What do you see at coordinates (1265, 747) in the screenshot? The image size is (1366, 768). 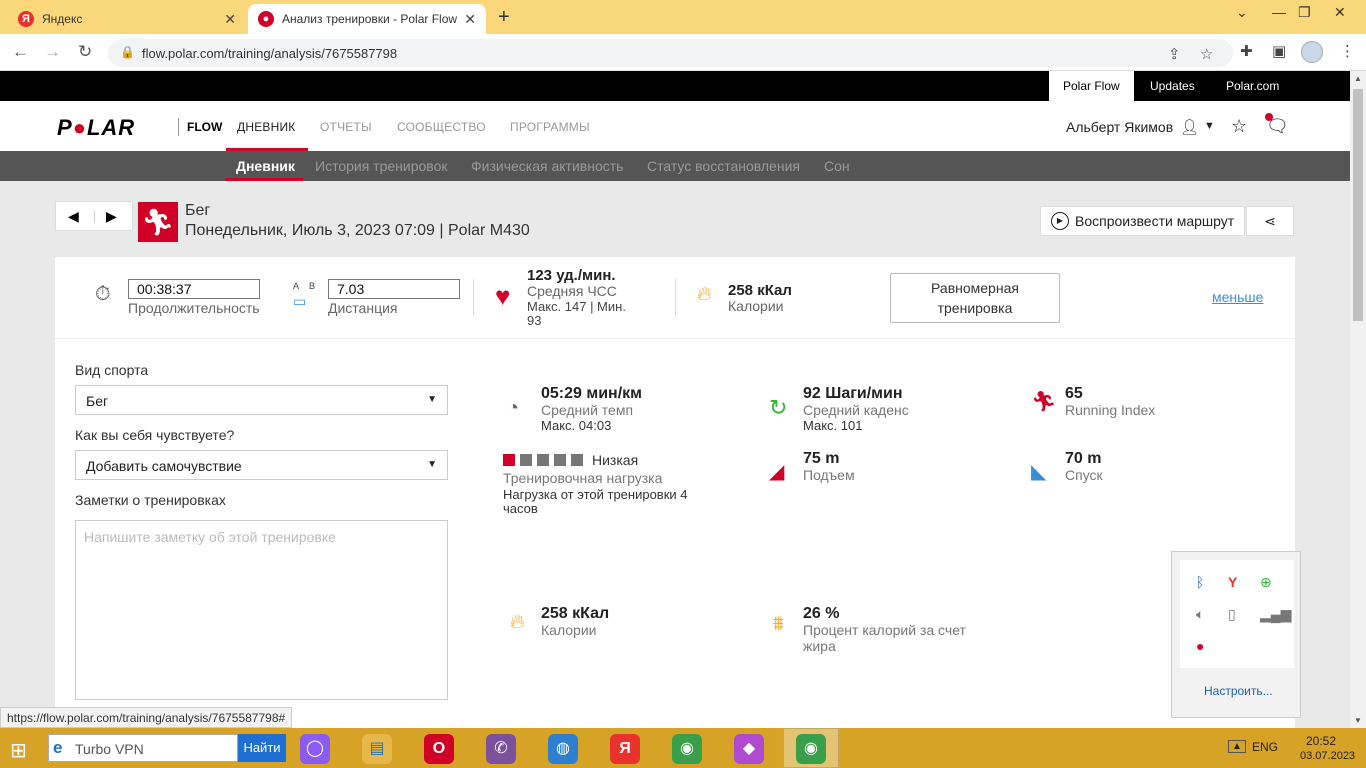 I see `language-indicator: ENG` at bounding box center [1265, 747].